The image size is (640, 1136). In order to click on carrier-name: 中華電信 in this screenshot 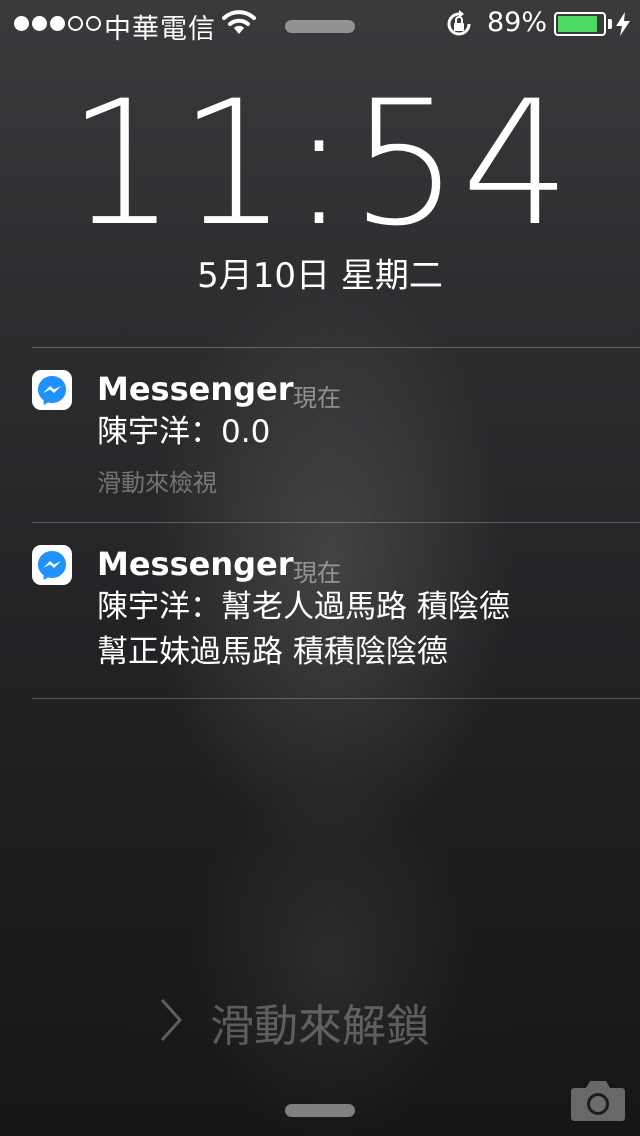, I will do `click(160, 29)`.